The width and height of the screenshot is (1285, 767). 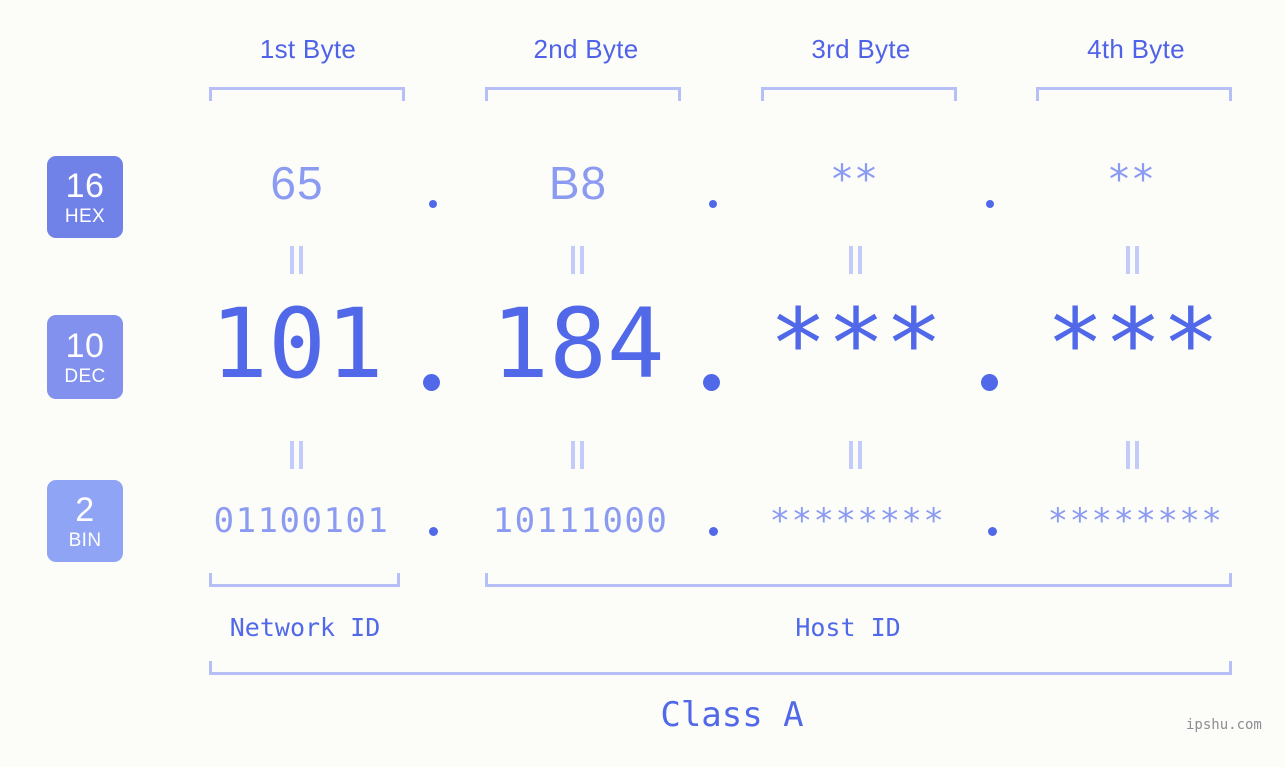 I want to click on dec-byte-4: ***, so click(x=1133, y=344).